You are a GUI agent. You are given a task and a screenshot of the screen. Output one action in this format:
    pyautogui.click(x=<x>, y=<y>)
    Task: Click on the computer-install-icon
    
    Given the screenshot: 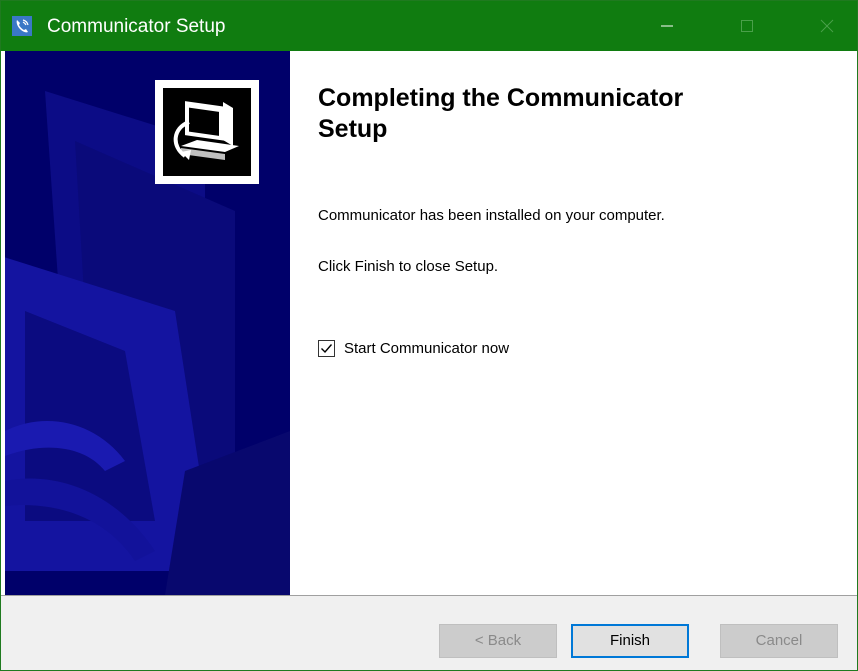 What is the action you would take?
    pyautogui.click(x=206, y=130)
    